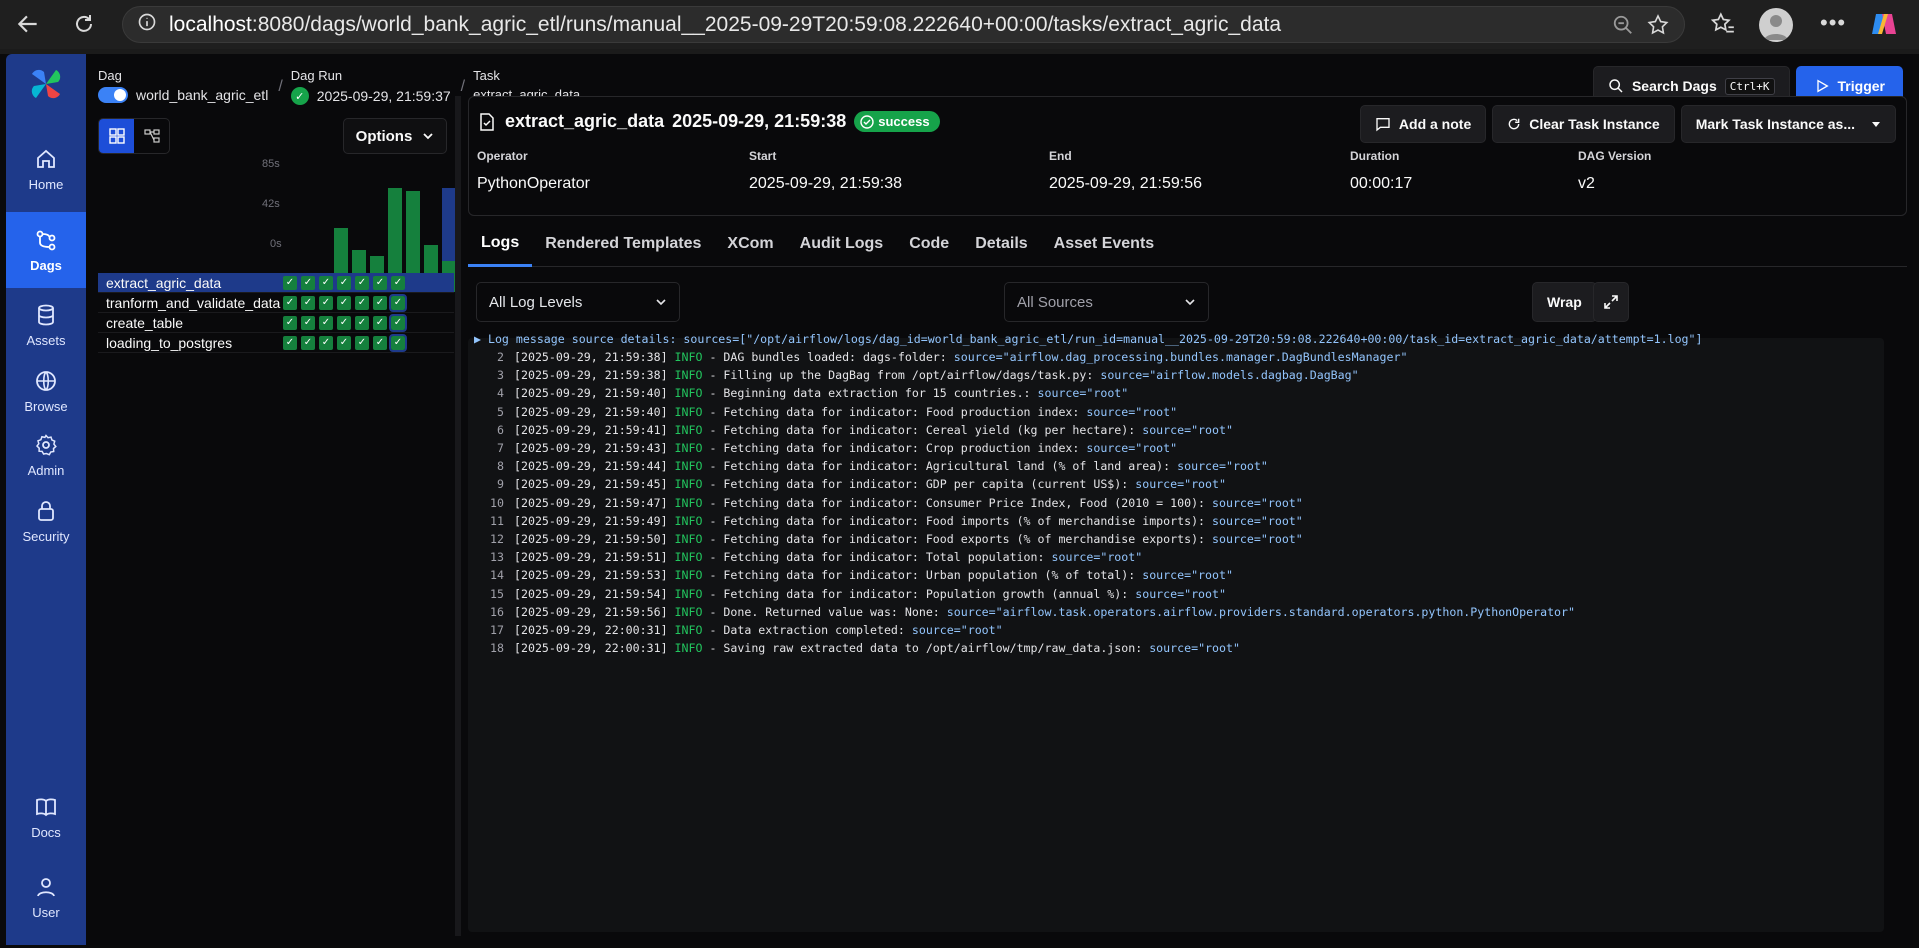  Describe the element at coordinates (1583, 124) in the screenshot. I see `clear-task-button: Clear Task Instance` at that location.